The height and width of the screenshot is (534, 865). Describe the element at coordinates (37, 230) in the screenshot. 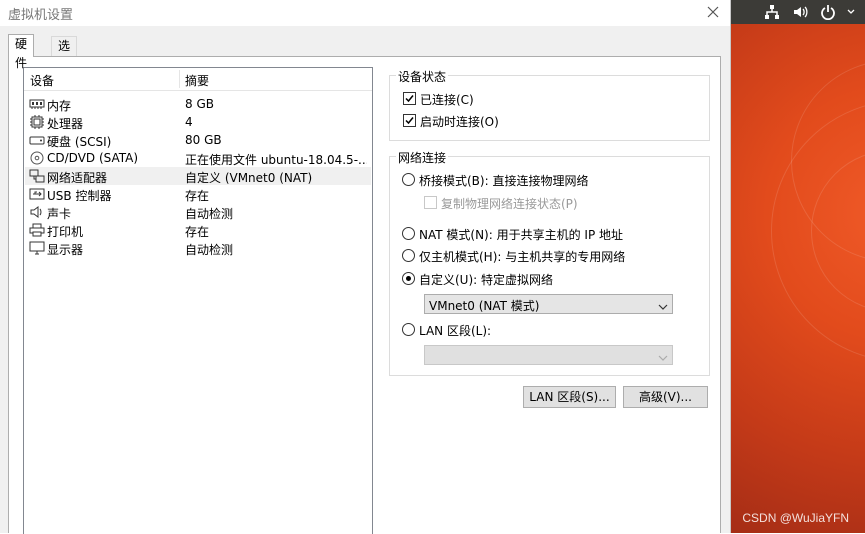

I see `printer-icon` at that location.